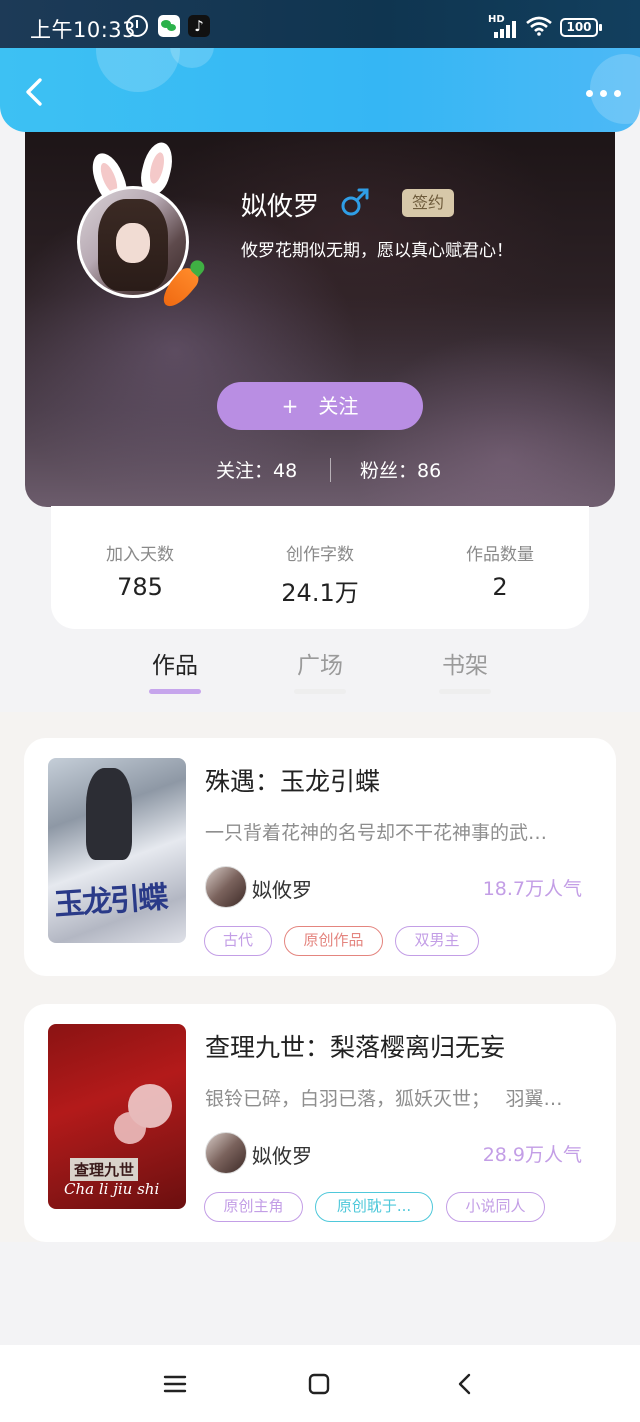 The height and width of the screenshot is (1422, 640). Describe the element at coordinates (320, 24) in the screenshot. I see `status-bar: 上午10:33 ♪ HD 100` at that location.